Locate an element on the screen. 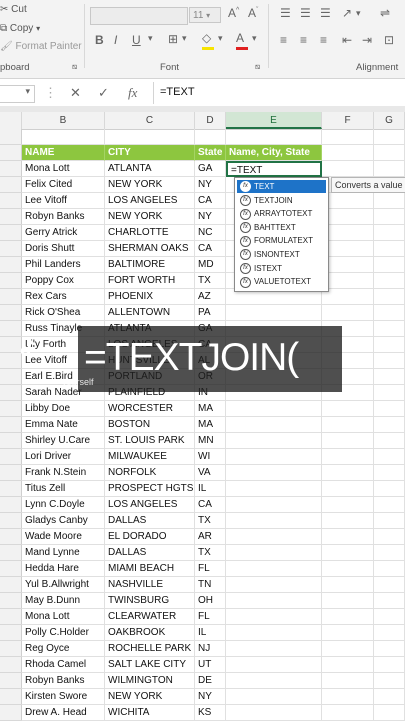 This screenshot has height=721, width=405. cell-name: Emma Nate is located at coordinates (63, 425).